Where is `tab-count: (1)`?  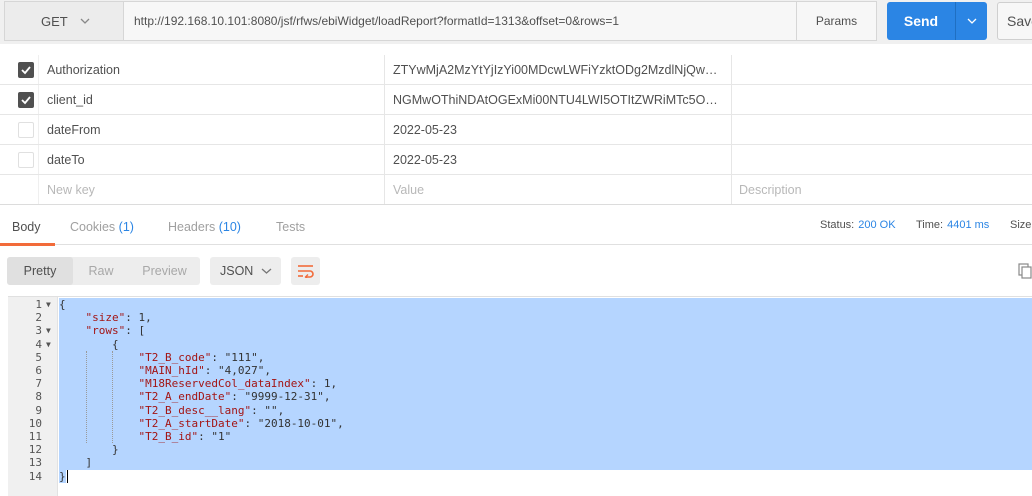
tab-count: (1) is located at coordinates (126, 227).